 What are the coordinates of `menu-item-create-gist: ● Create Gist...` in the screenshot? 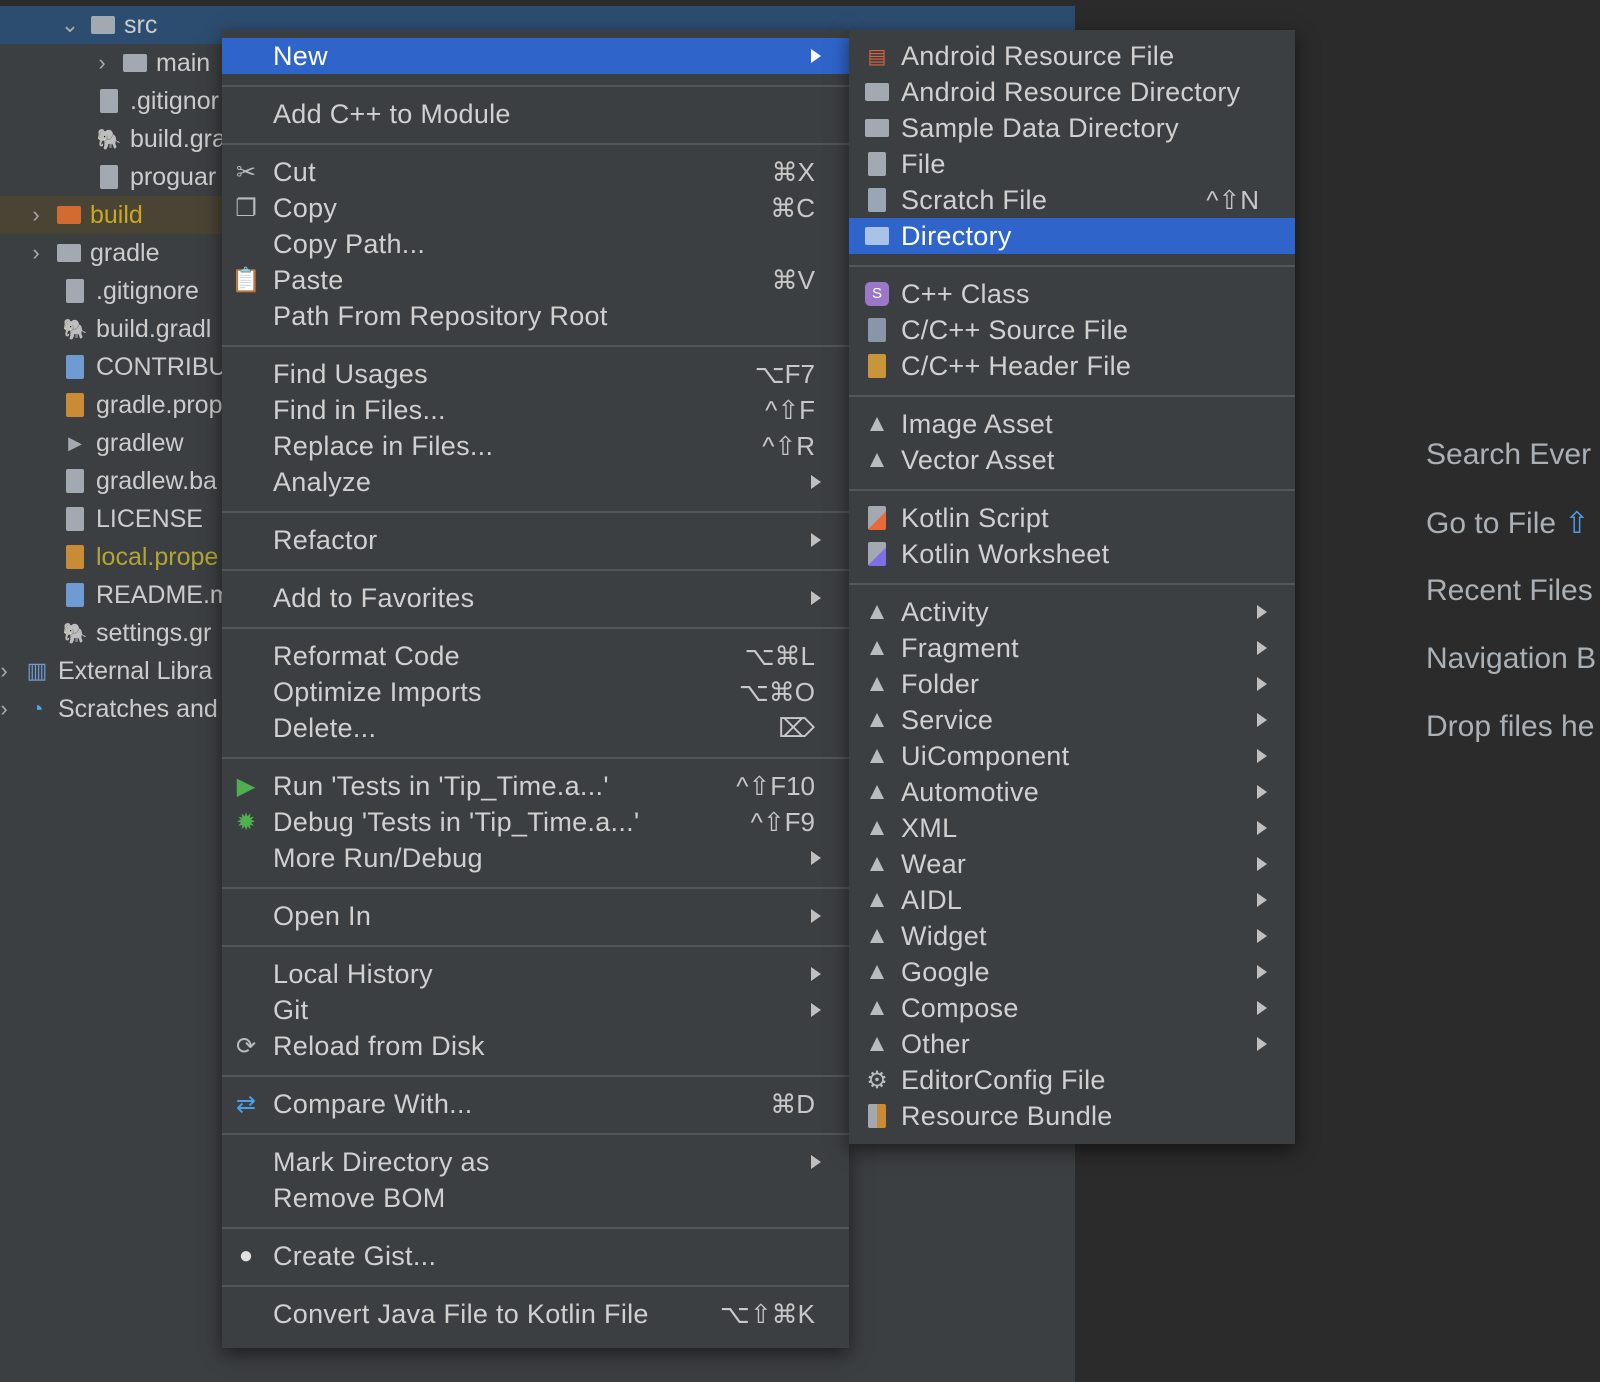 It's located at (535, 1256).